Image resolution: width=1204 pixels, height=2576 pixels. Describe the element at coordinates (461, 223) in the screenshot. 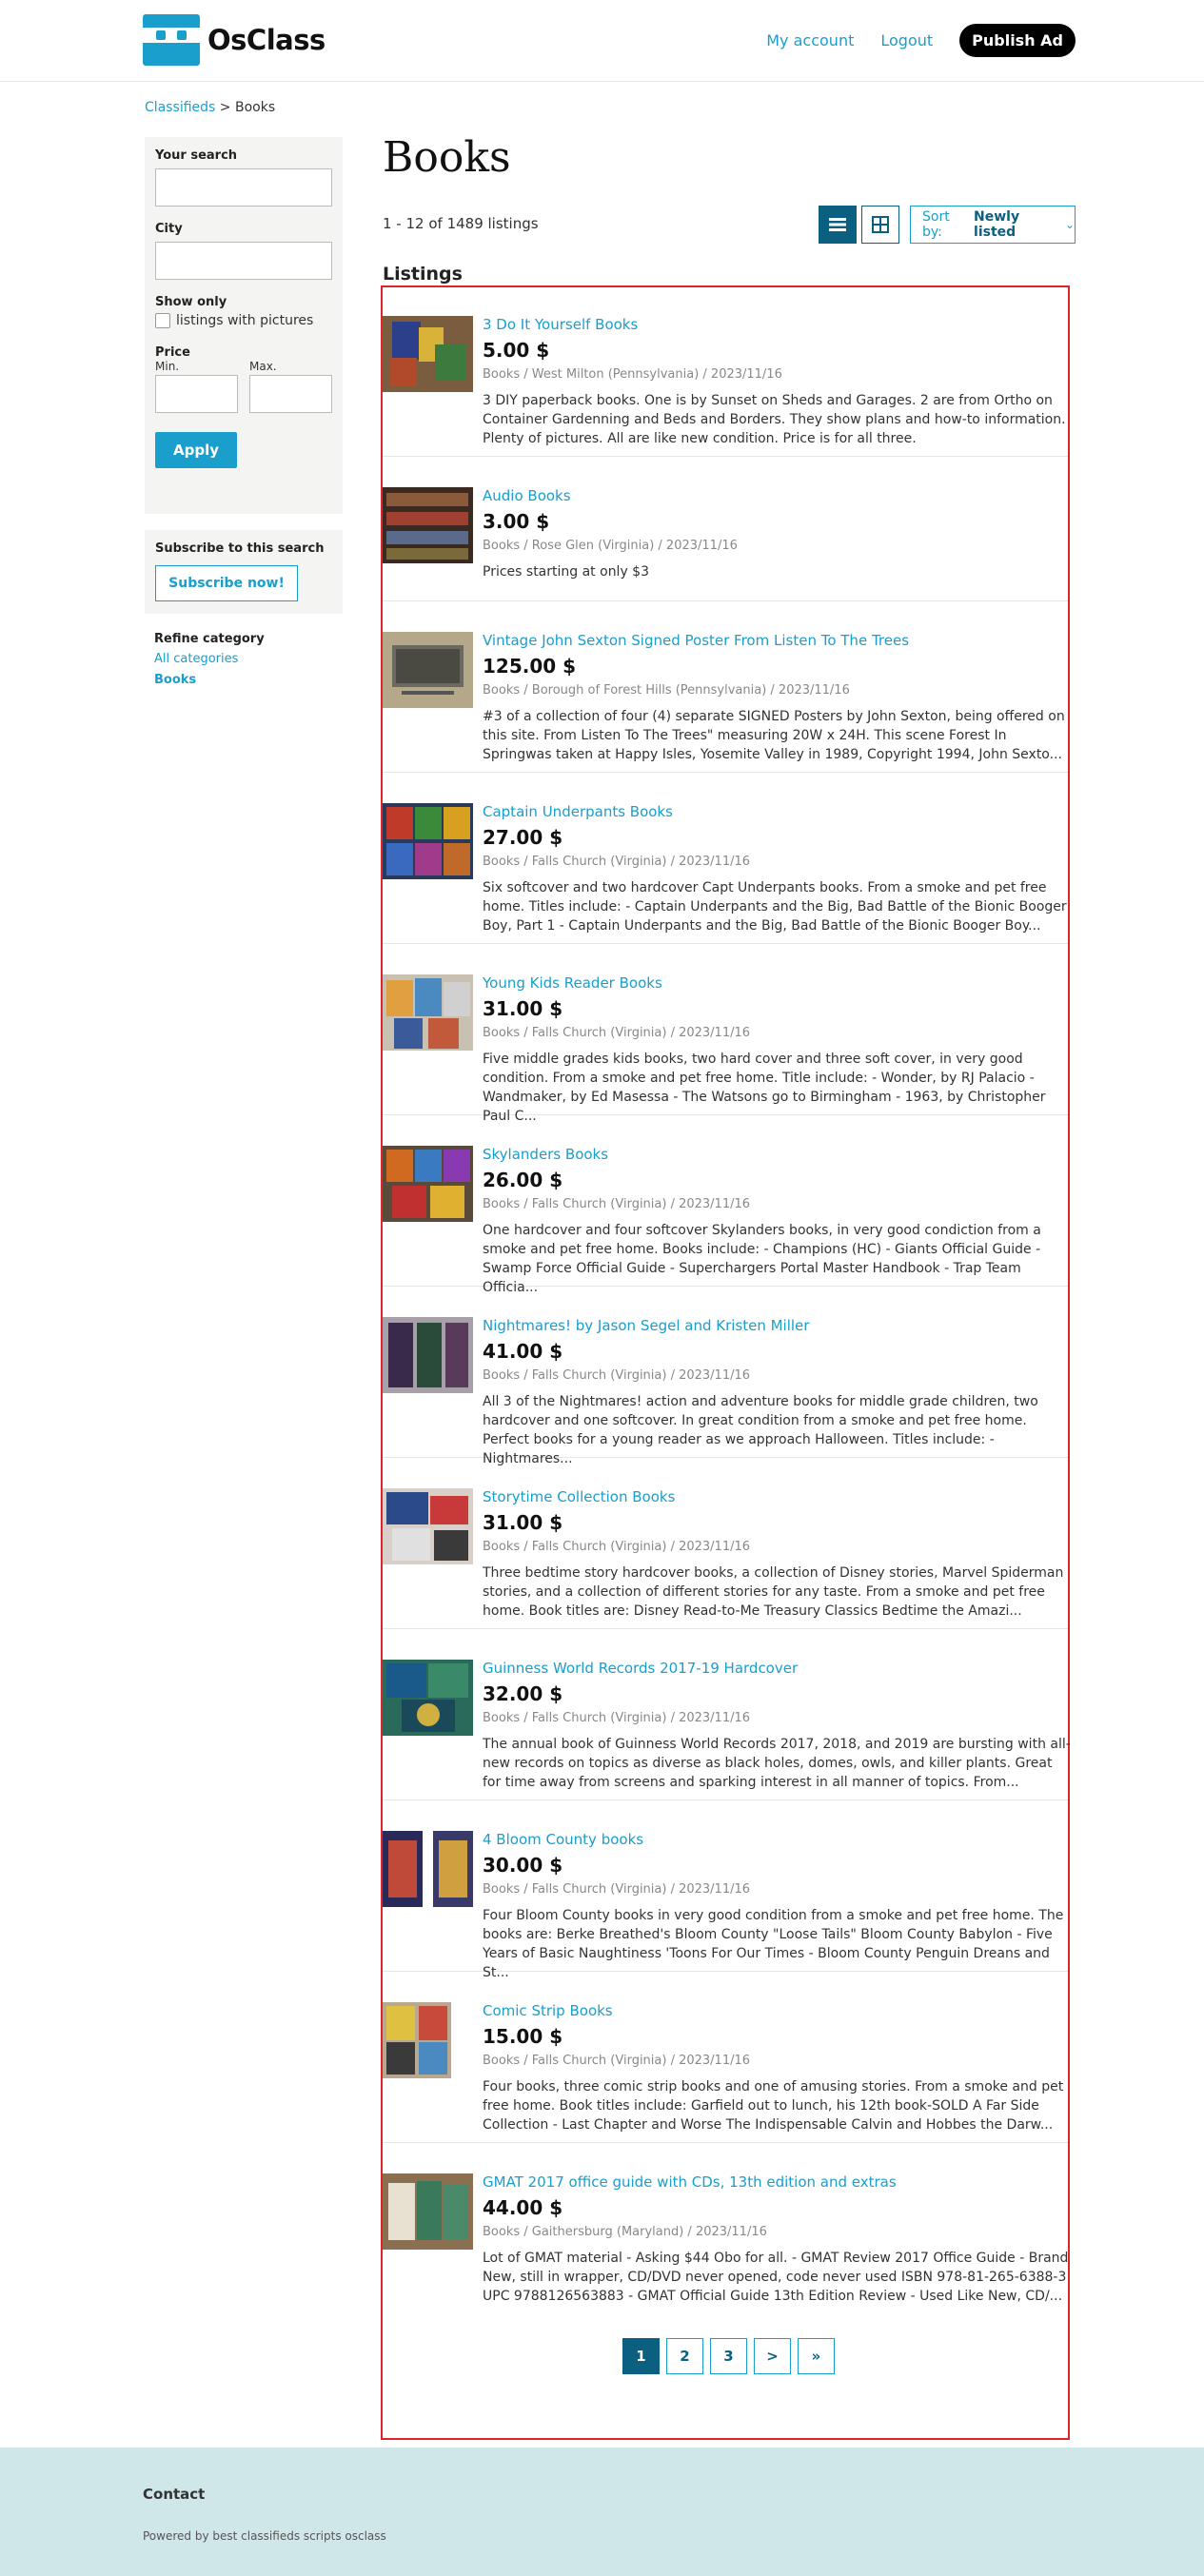

I see `listing-count: 1 - 12 of 1489 listings` at that location.